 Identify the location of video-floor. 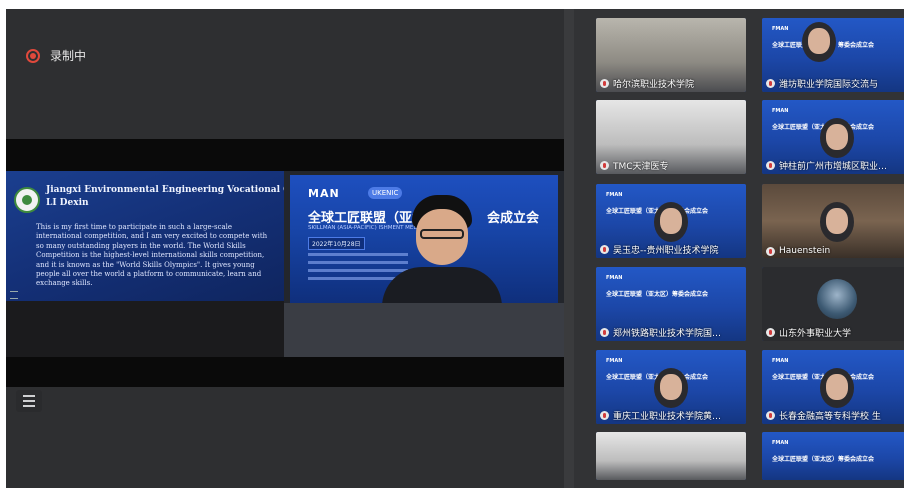
(424, 330).